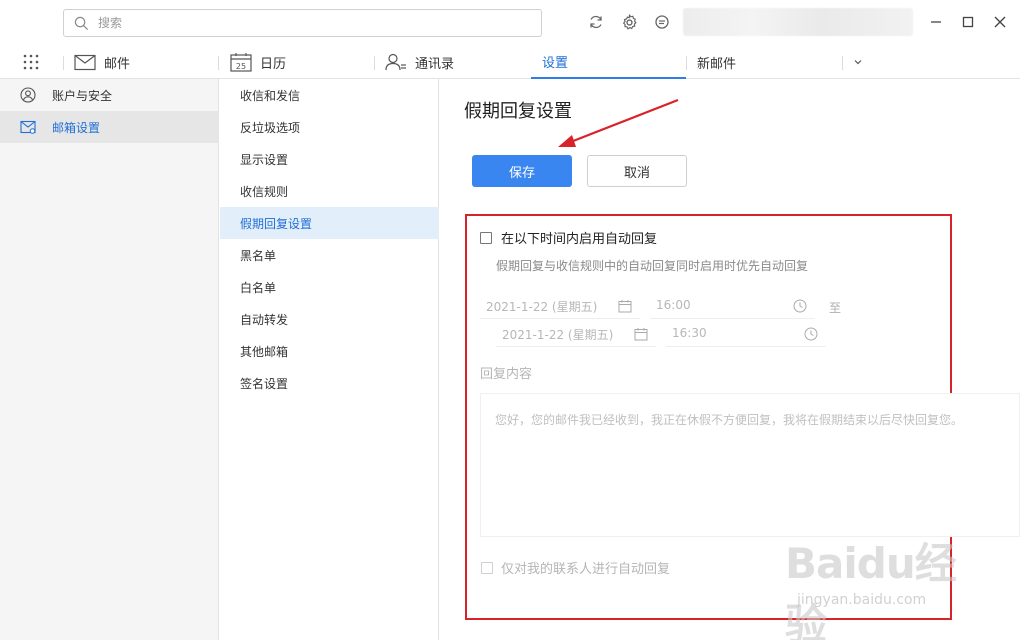 The image size is (1020, 640). I want to click on sync-icon, so click(596, 22).